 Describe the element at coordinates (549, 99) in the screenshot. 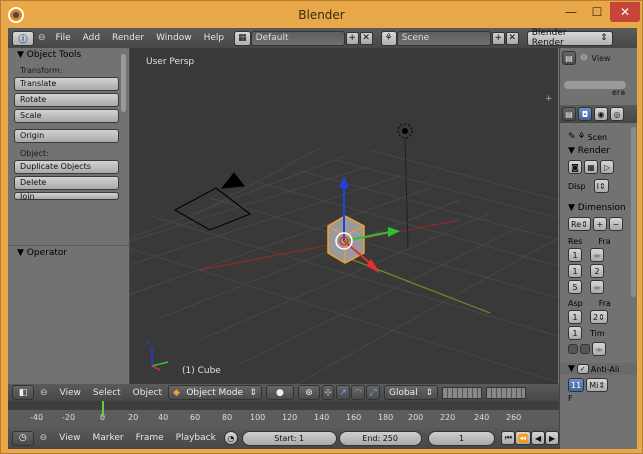

I see `viewport-properties-toggle-icon: +` at that location.